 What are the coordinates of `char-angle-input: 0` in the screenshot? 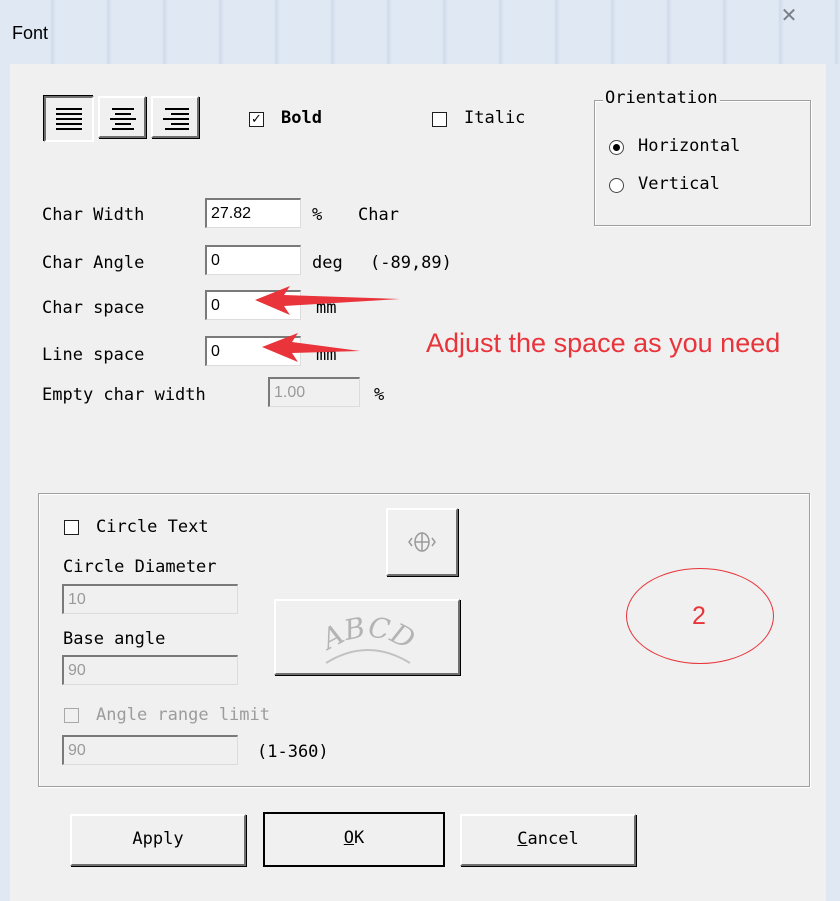 It's located at (253, 260).